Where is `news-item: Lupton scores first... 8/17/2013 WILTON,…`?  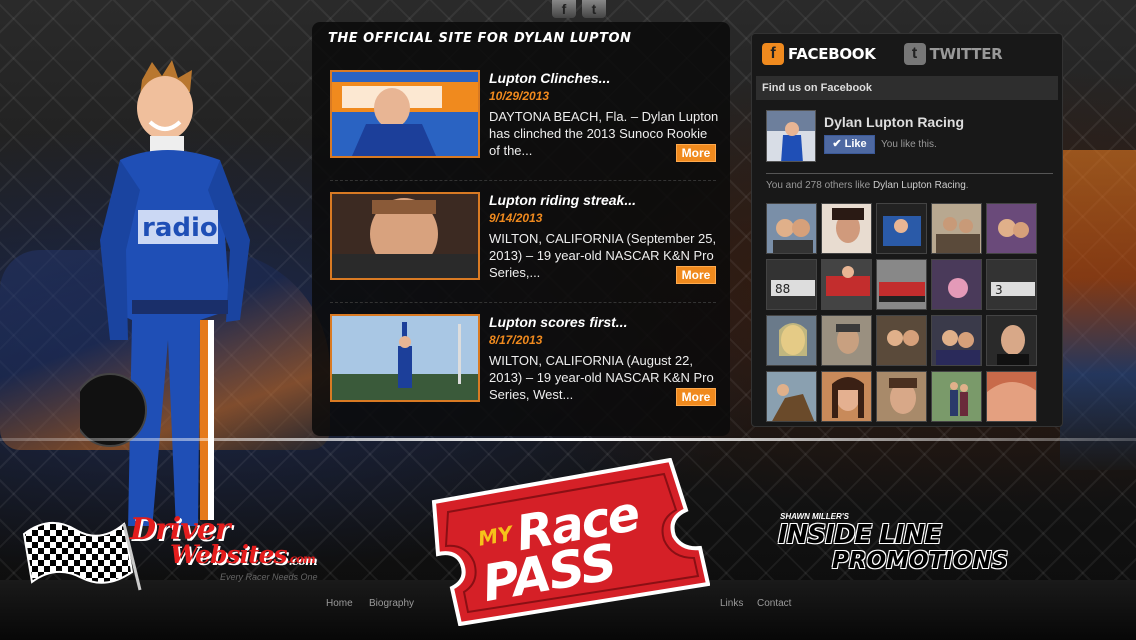
news-item: Lupton scores first... 8/17/2013 WILTON,… is located at coordinates (526, 366).